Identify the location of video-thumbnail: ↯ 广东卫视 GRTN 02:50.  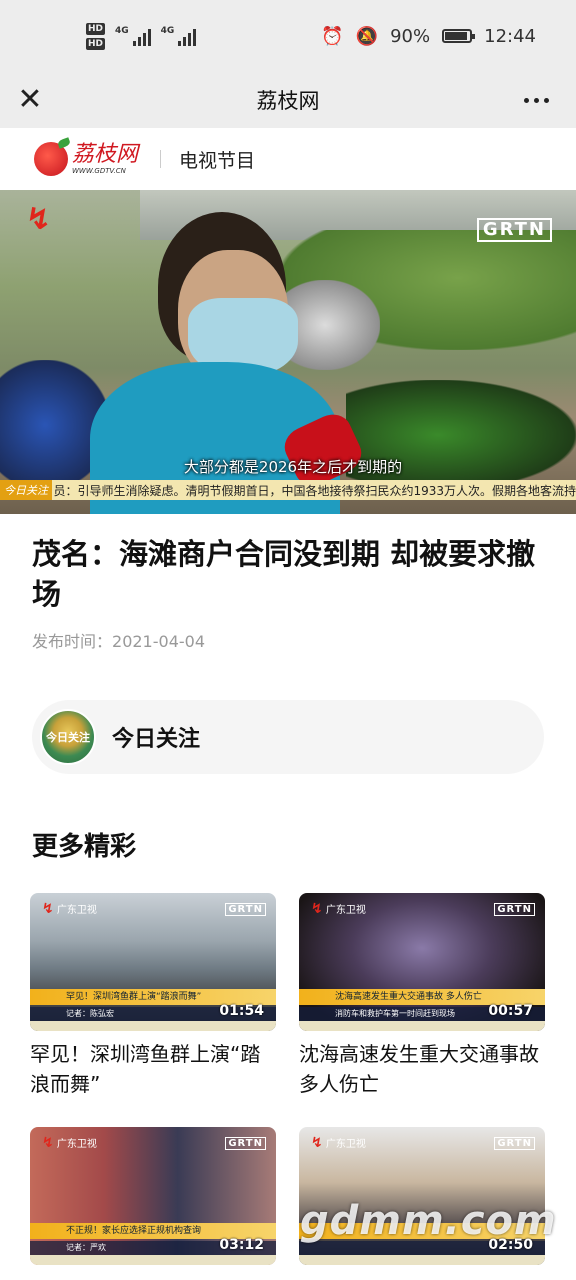
(422, 1196).